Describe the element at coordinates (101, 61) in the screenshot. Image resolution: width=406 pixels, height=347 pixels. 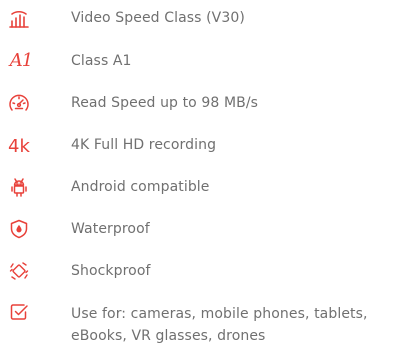
I see `feature-label: Class A1` at that location.